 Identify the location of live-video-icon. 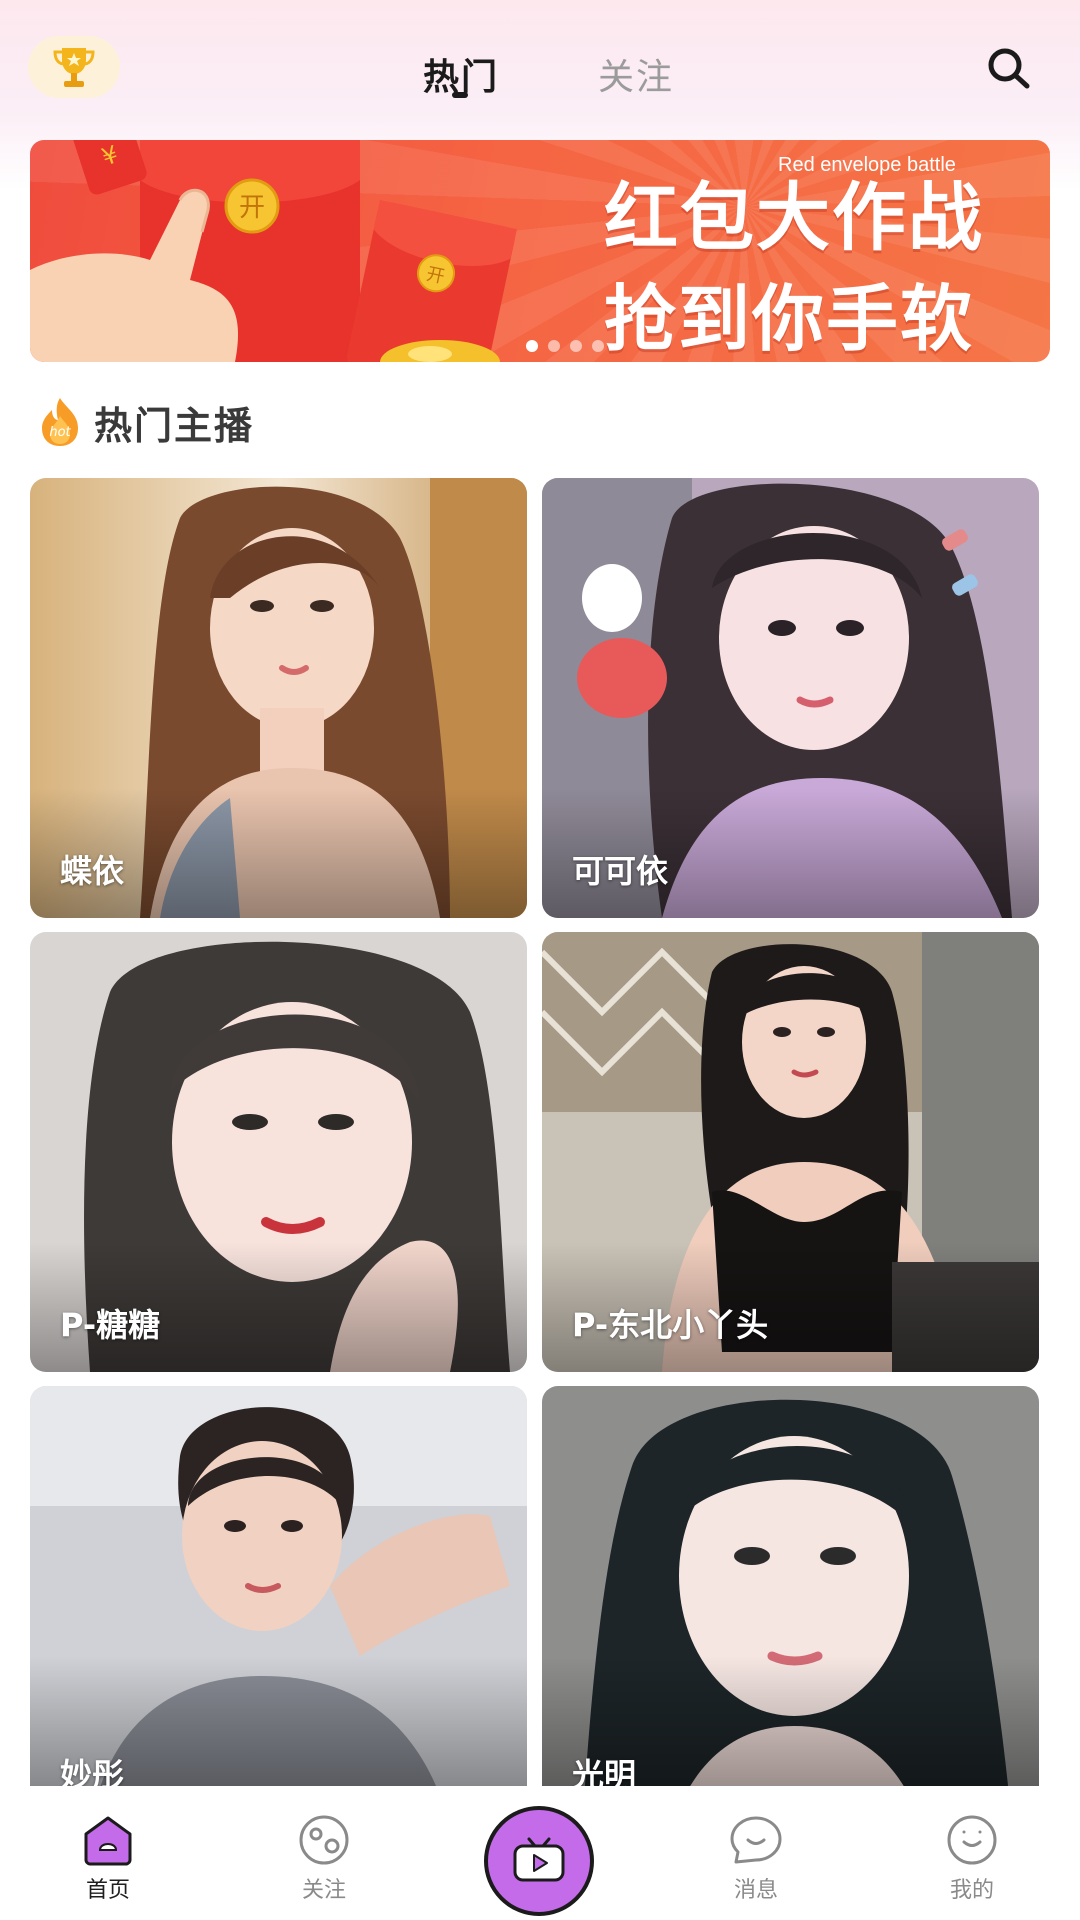
(539, 1859).